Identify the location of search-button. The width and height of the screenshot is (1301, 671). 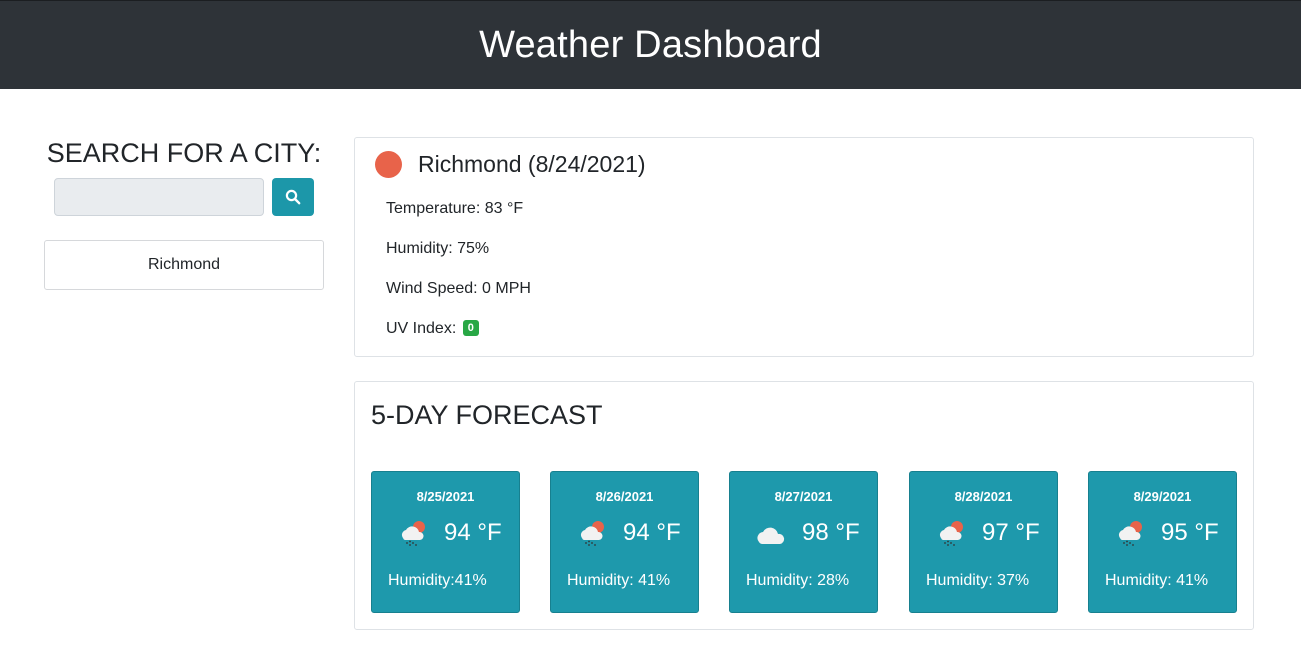
(293, 197).